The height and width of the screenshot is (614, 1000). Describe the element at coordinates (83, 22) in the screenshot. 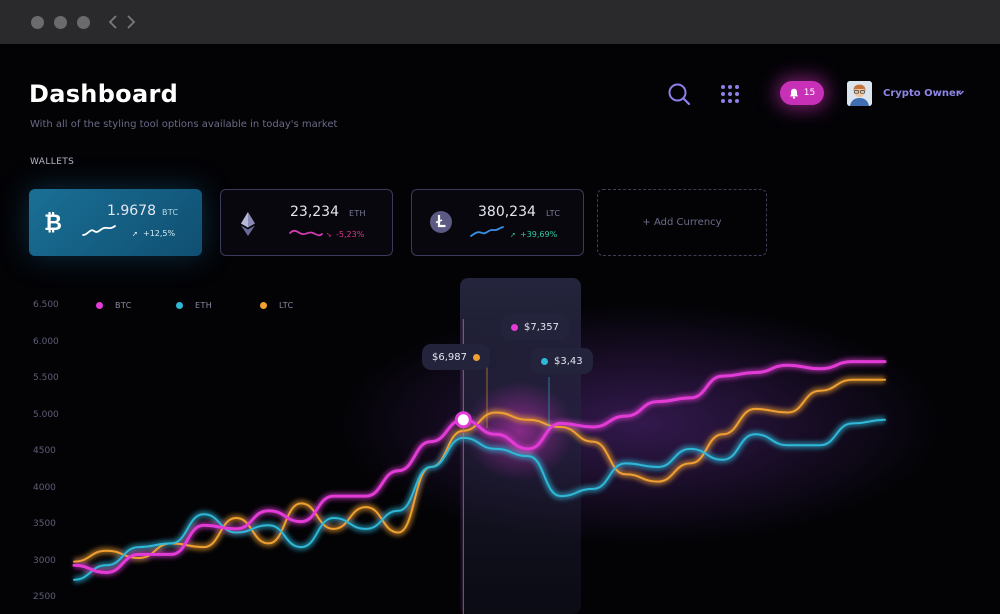

I see `window-maximize-button` at that location.